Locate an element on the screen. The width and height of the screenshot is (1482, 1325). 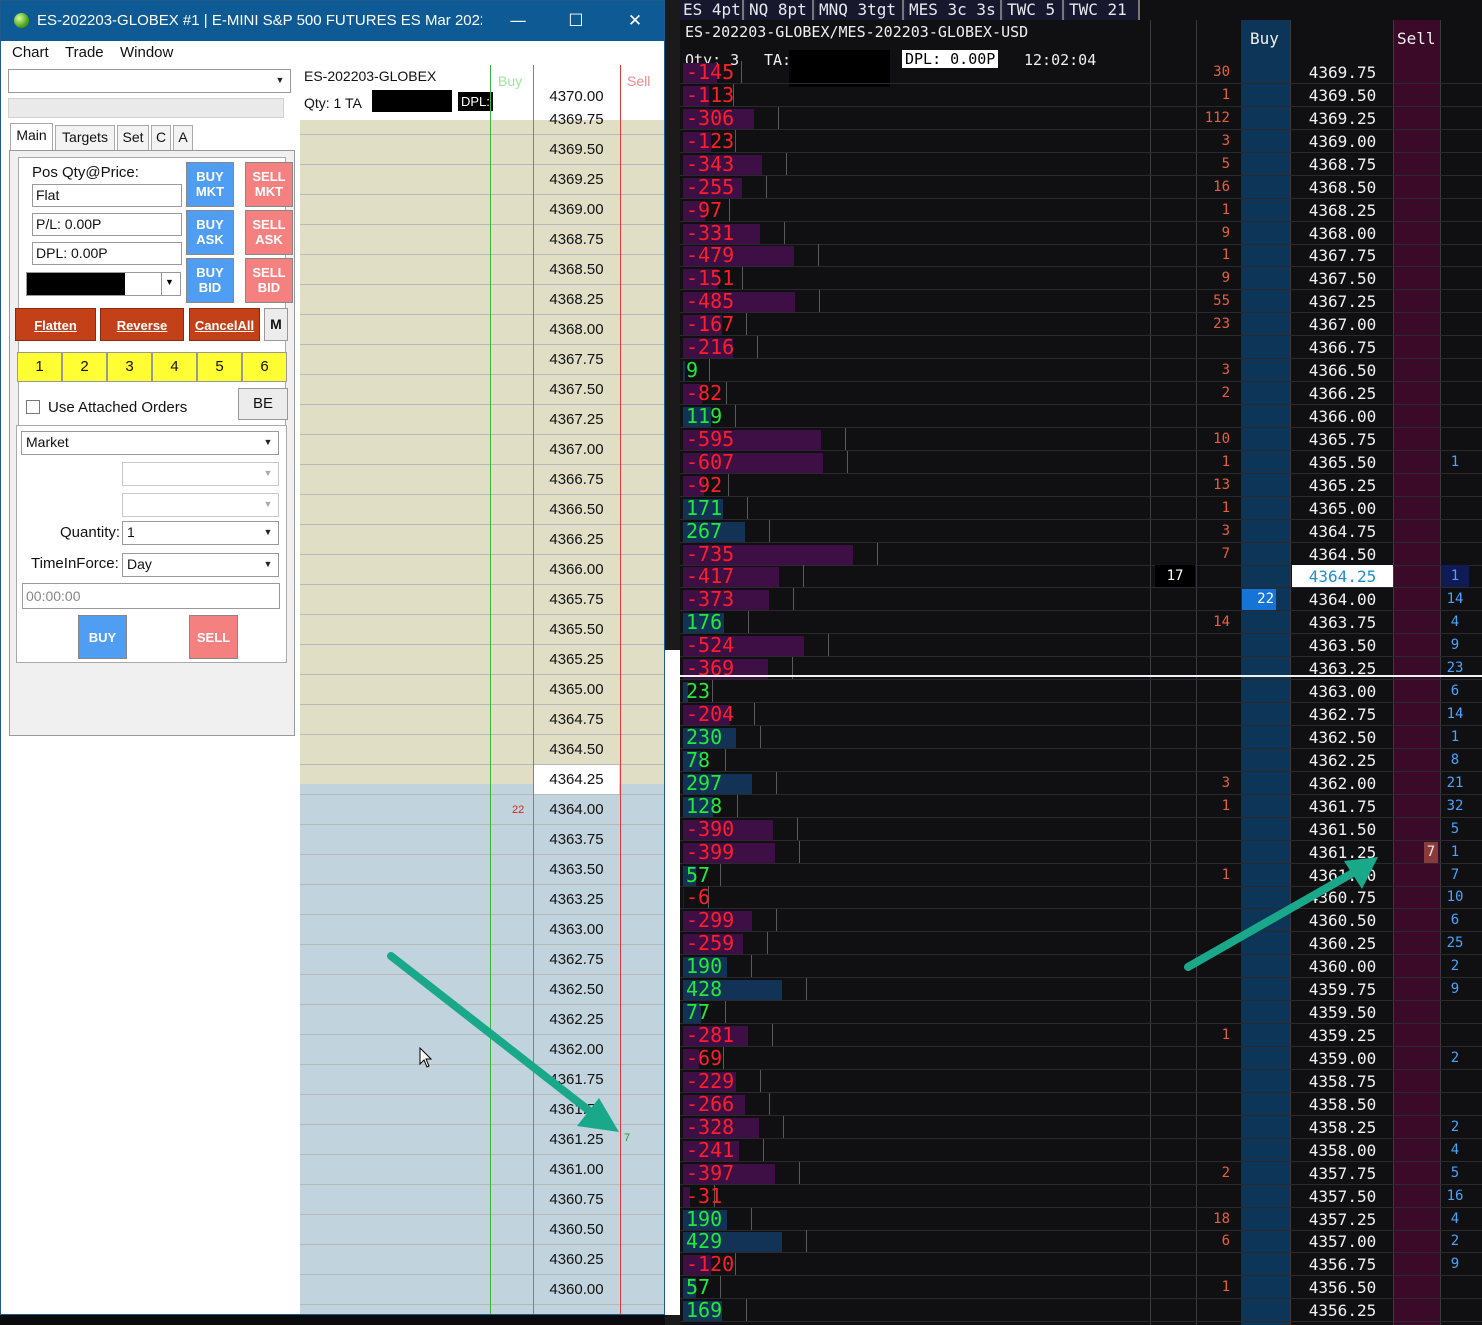
dom-row: -607 1 4365.50 1 is located at coordinates (1081, 462).